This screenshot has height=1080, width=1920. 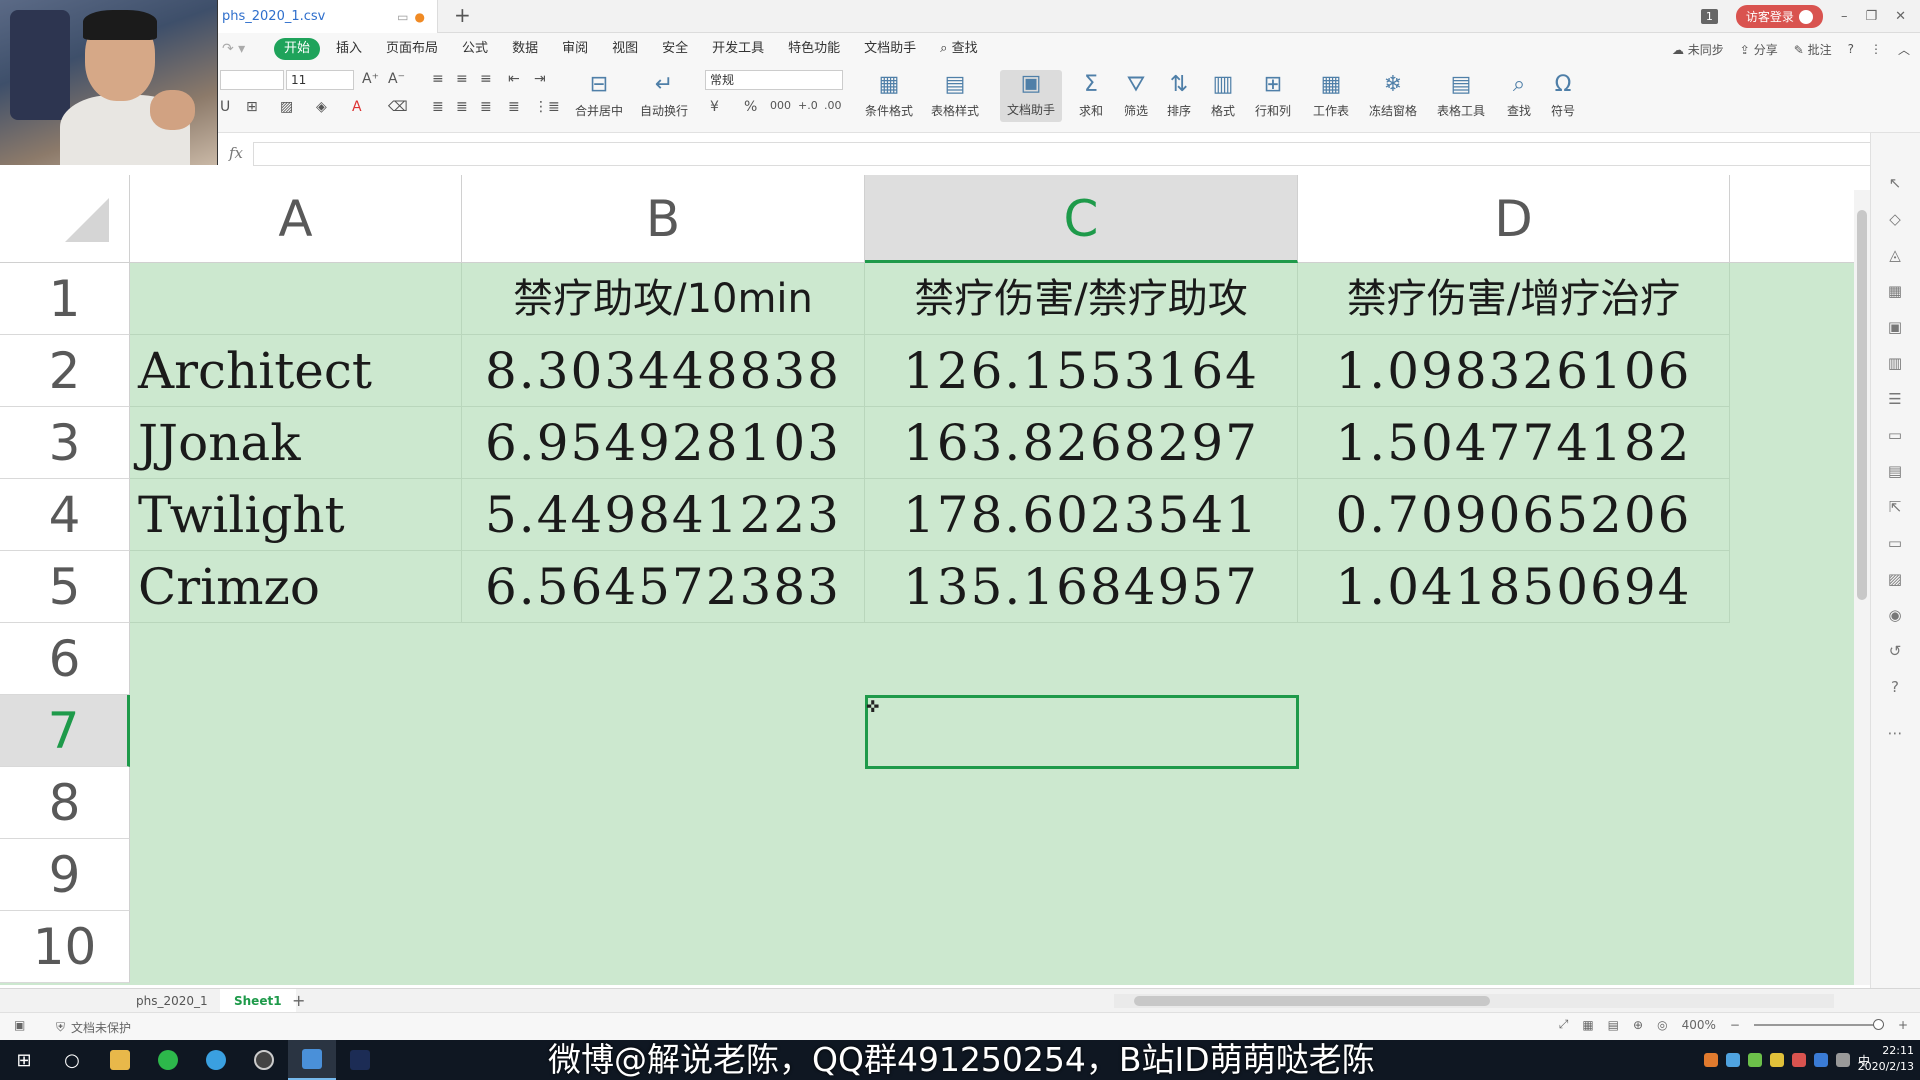 What do you see at coordinates (1813, 49) in the screenshot?
I see `comment-button: ✎ 批注` at bounding box center [1813, 49].